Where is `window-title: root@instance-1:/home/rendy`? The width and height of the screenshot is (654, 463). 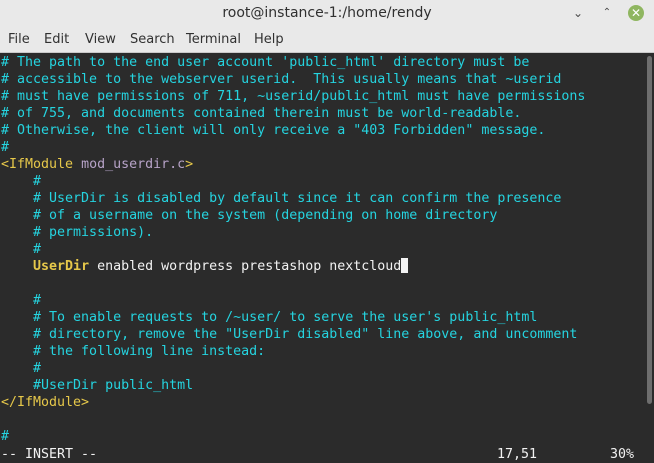 window-title: root@instance-1:/home/rendy is located at coordinates (327, 13).